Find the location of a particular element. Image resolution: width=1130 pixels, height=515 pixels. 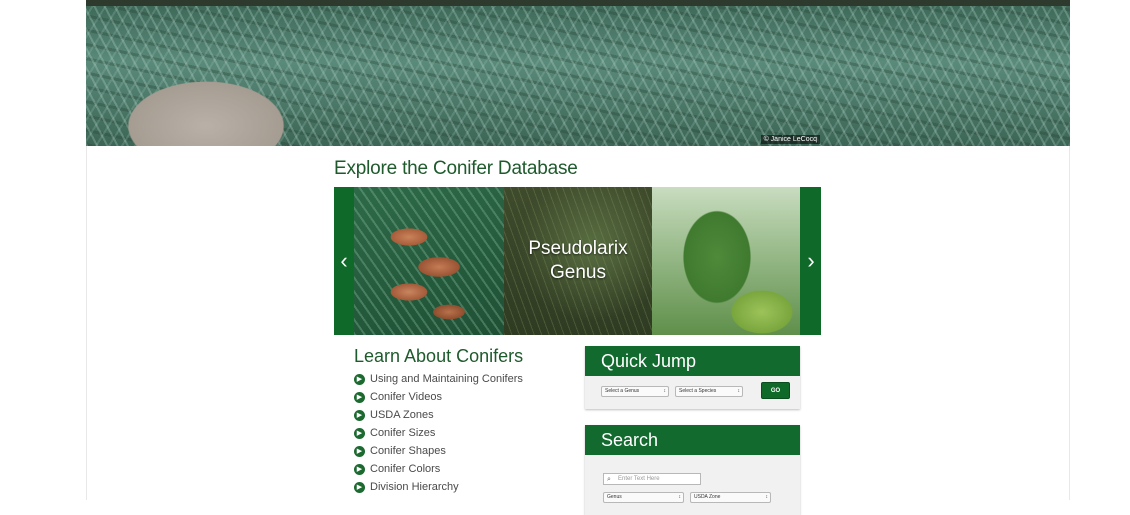

carousel-slide-featured: Pseudolarix Genus is located at coordinates (578, 261).